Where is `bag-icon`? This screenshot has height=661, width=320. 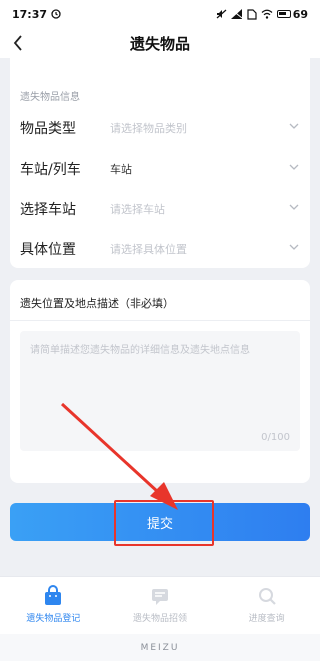
bag-icon is located at coordinates (53, 595).